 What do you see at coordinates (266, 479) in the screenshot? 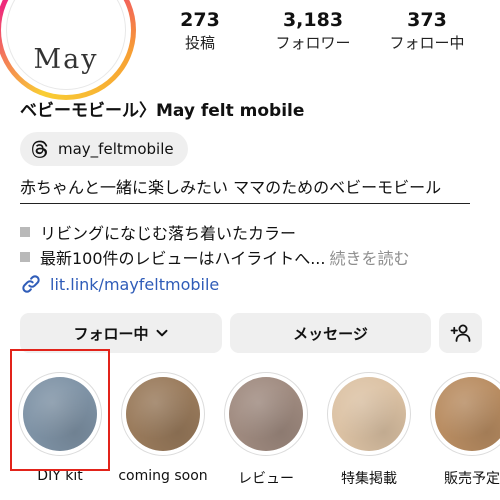
I see `highlight-label: レビュー` at bounding box center [266, 479].